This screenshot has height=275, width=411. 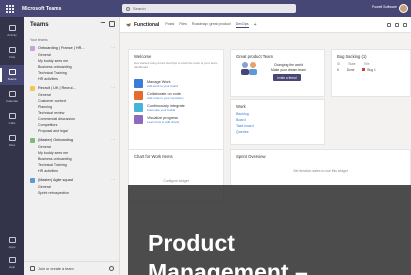 I want to click on calendar-icon, so click(x=12, y=94).